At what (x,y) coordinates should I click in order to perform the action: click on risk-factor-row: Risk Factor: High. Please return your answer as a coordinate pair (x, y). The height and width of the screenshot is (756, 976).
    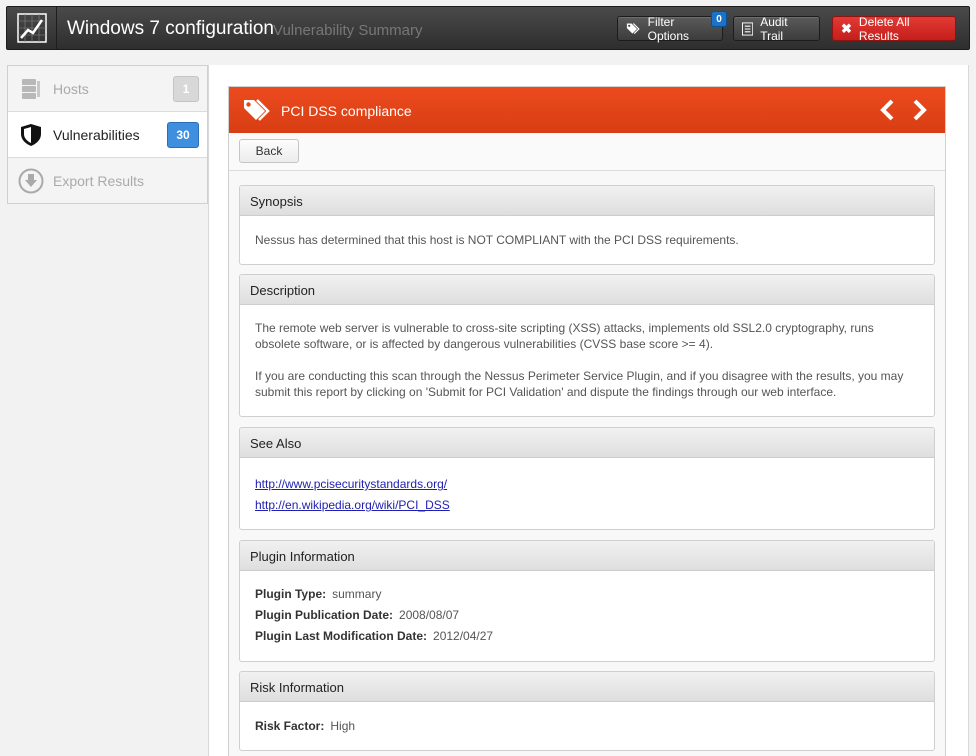
    Looking at the image, I should click on (305, 726).